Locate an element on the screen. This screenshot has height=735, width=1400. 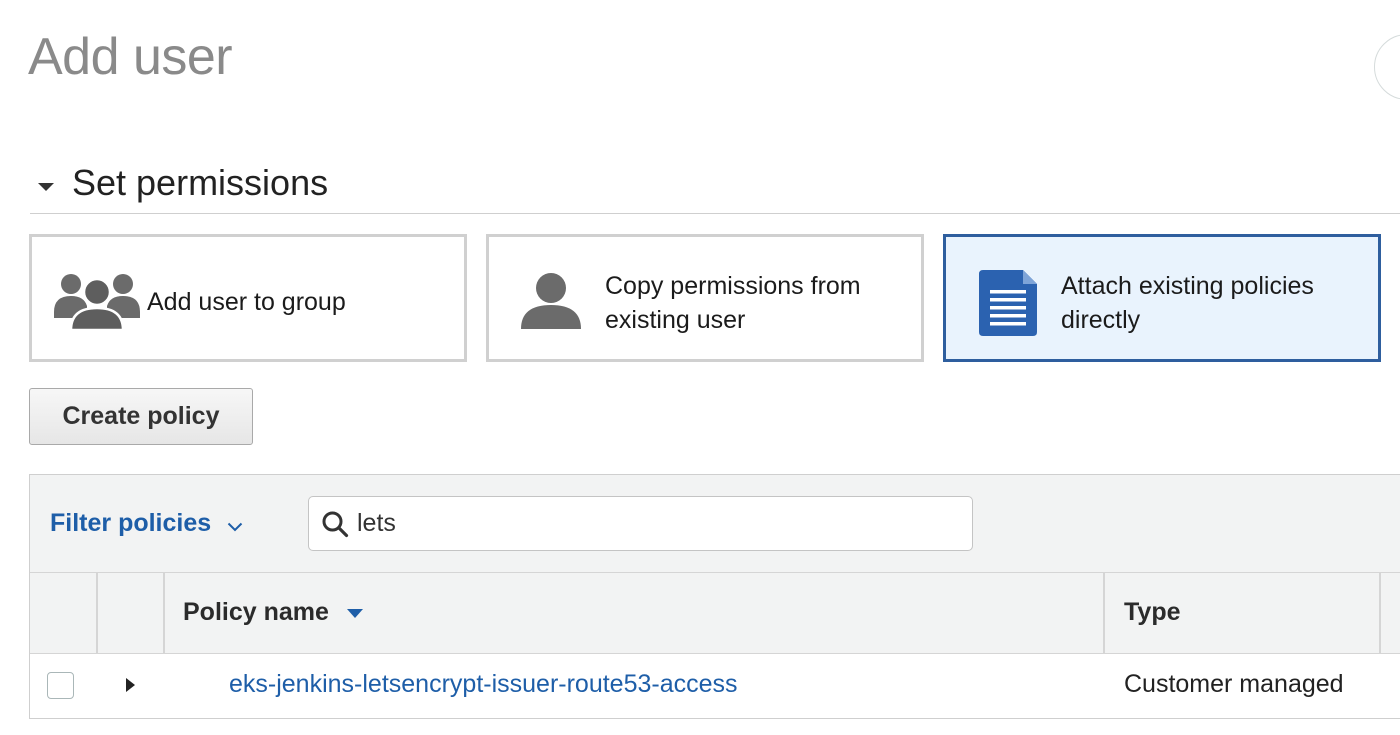
search-box is located at coordinates (640, 523).